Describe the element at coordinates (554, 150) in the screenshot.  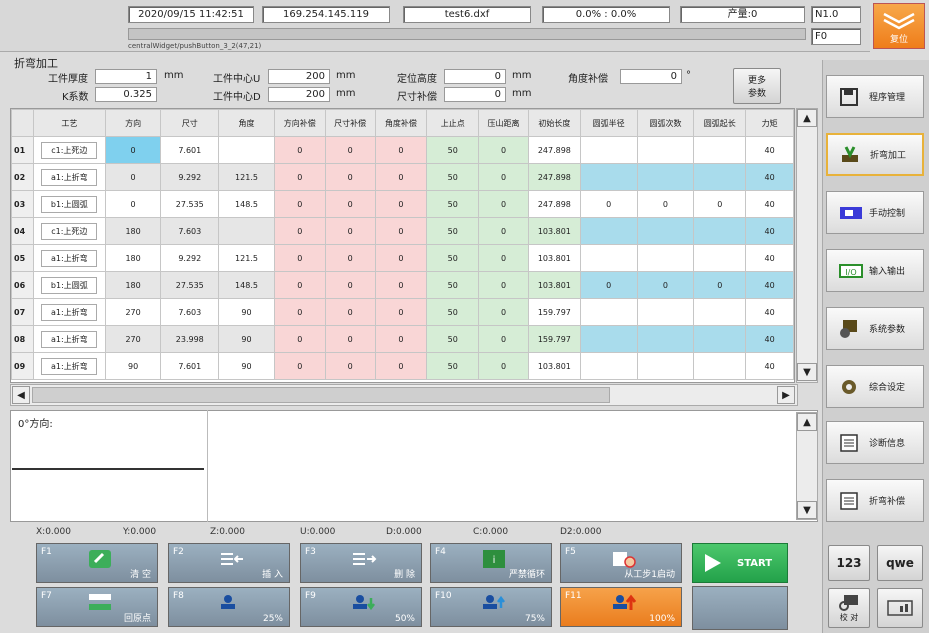
I see `cell-init: 247.898` at that location.